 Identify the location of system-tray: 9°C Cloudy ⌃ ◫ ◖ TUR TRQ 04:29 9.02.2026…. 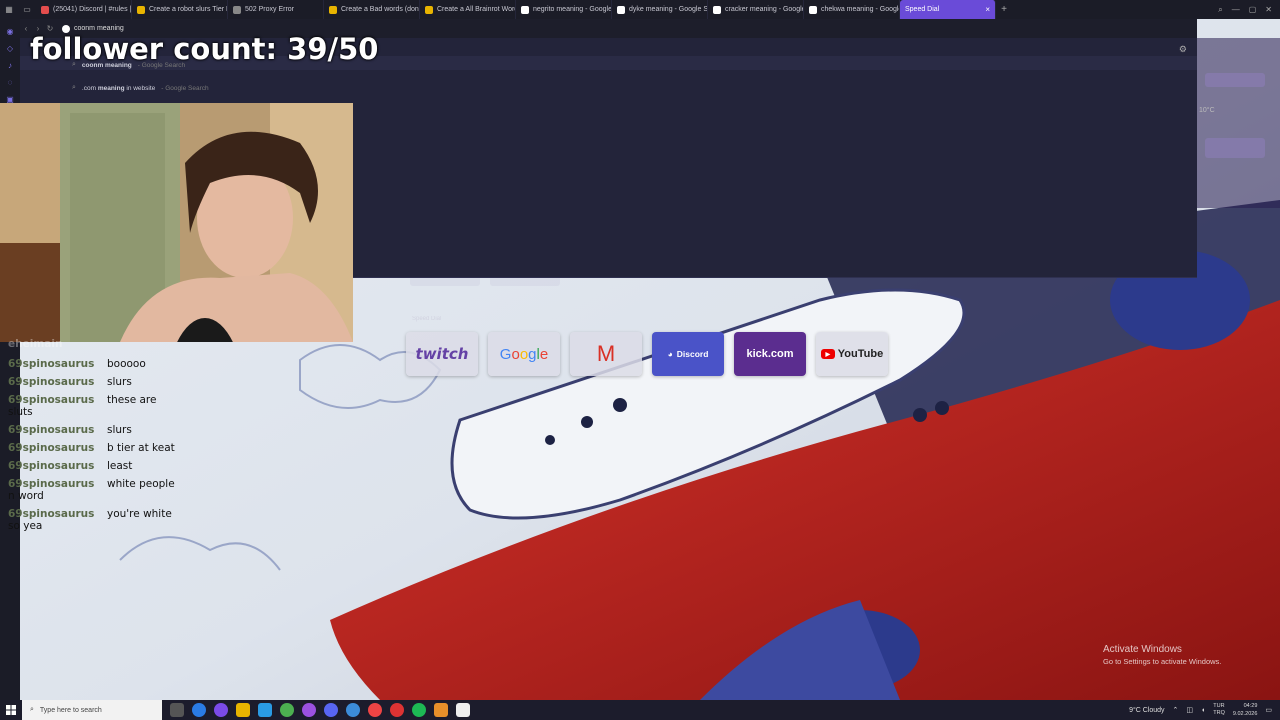
(1200, 710).